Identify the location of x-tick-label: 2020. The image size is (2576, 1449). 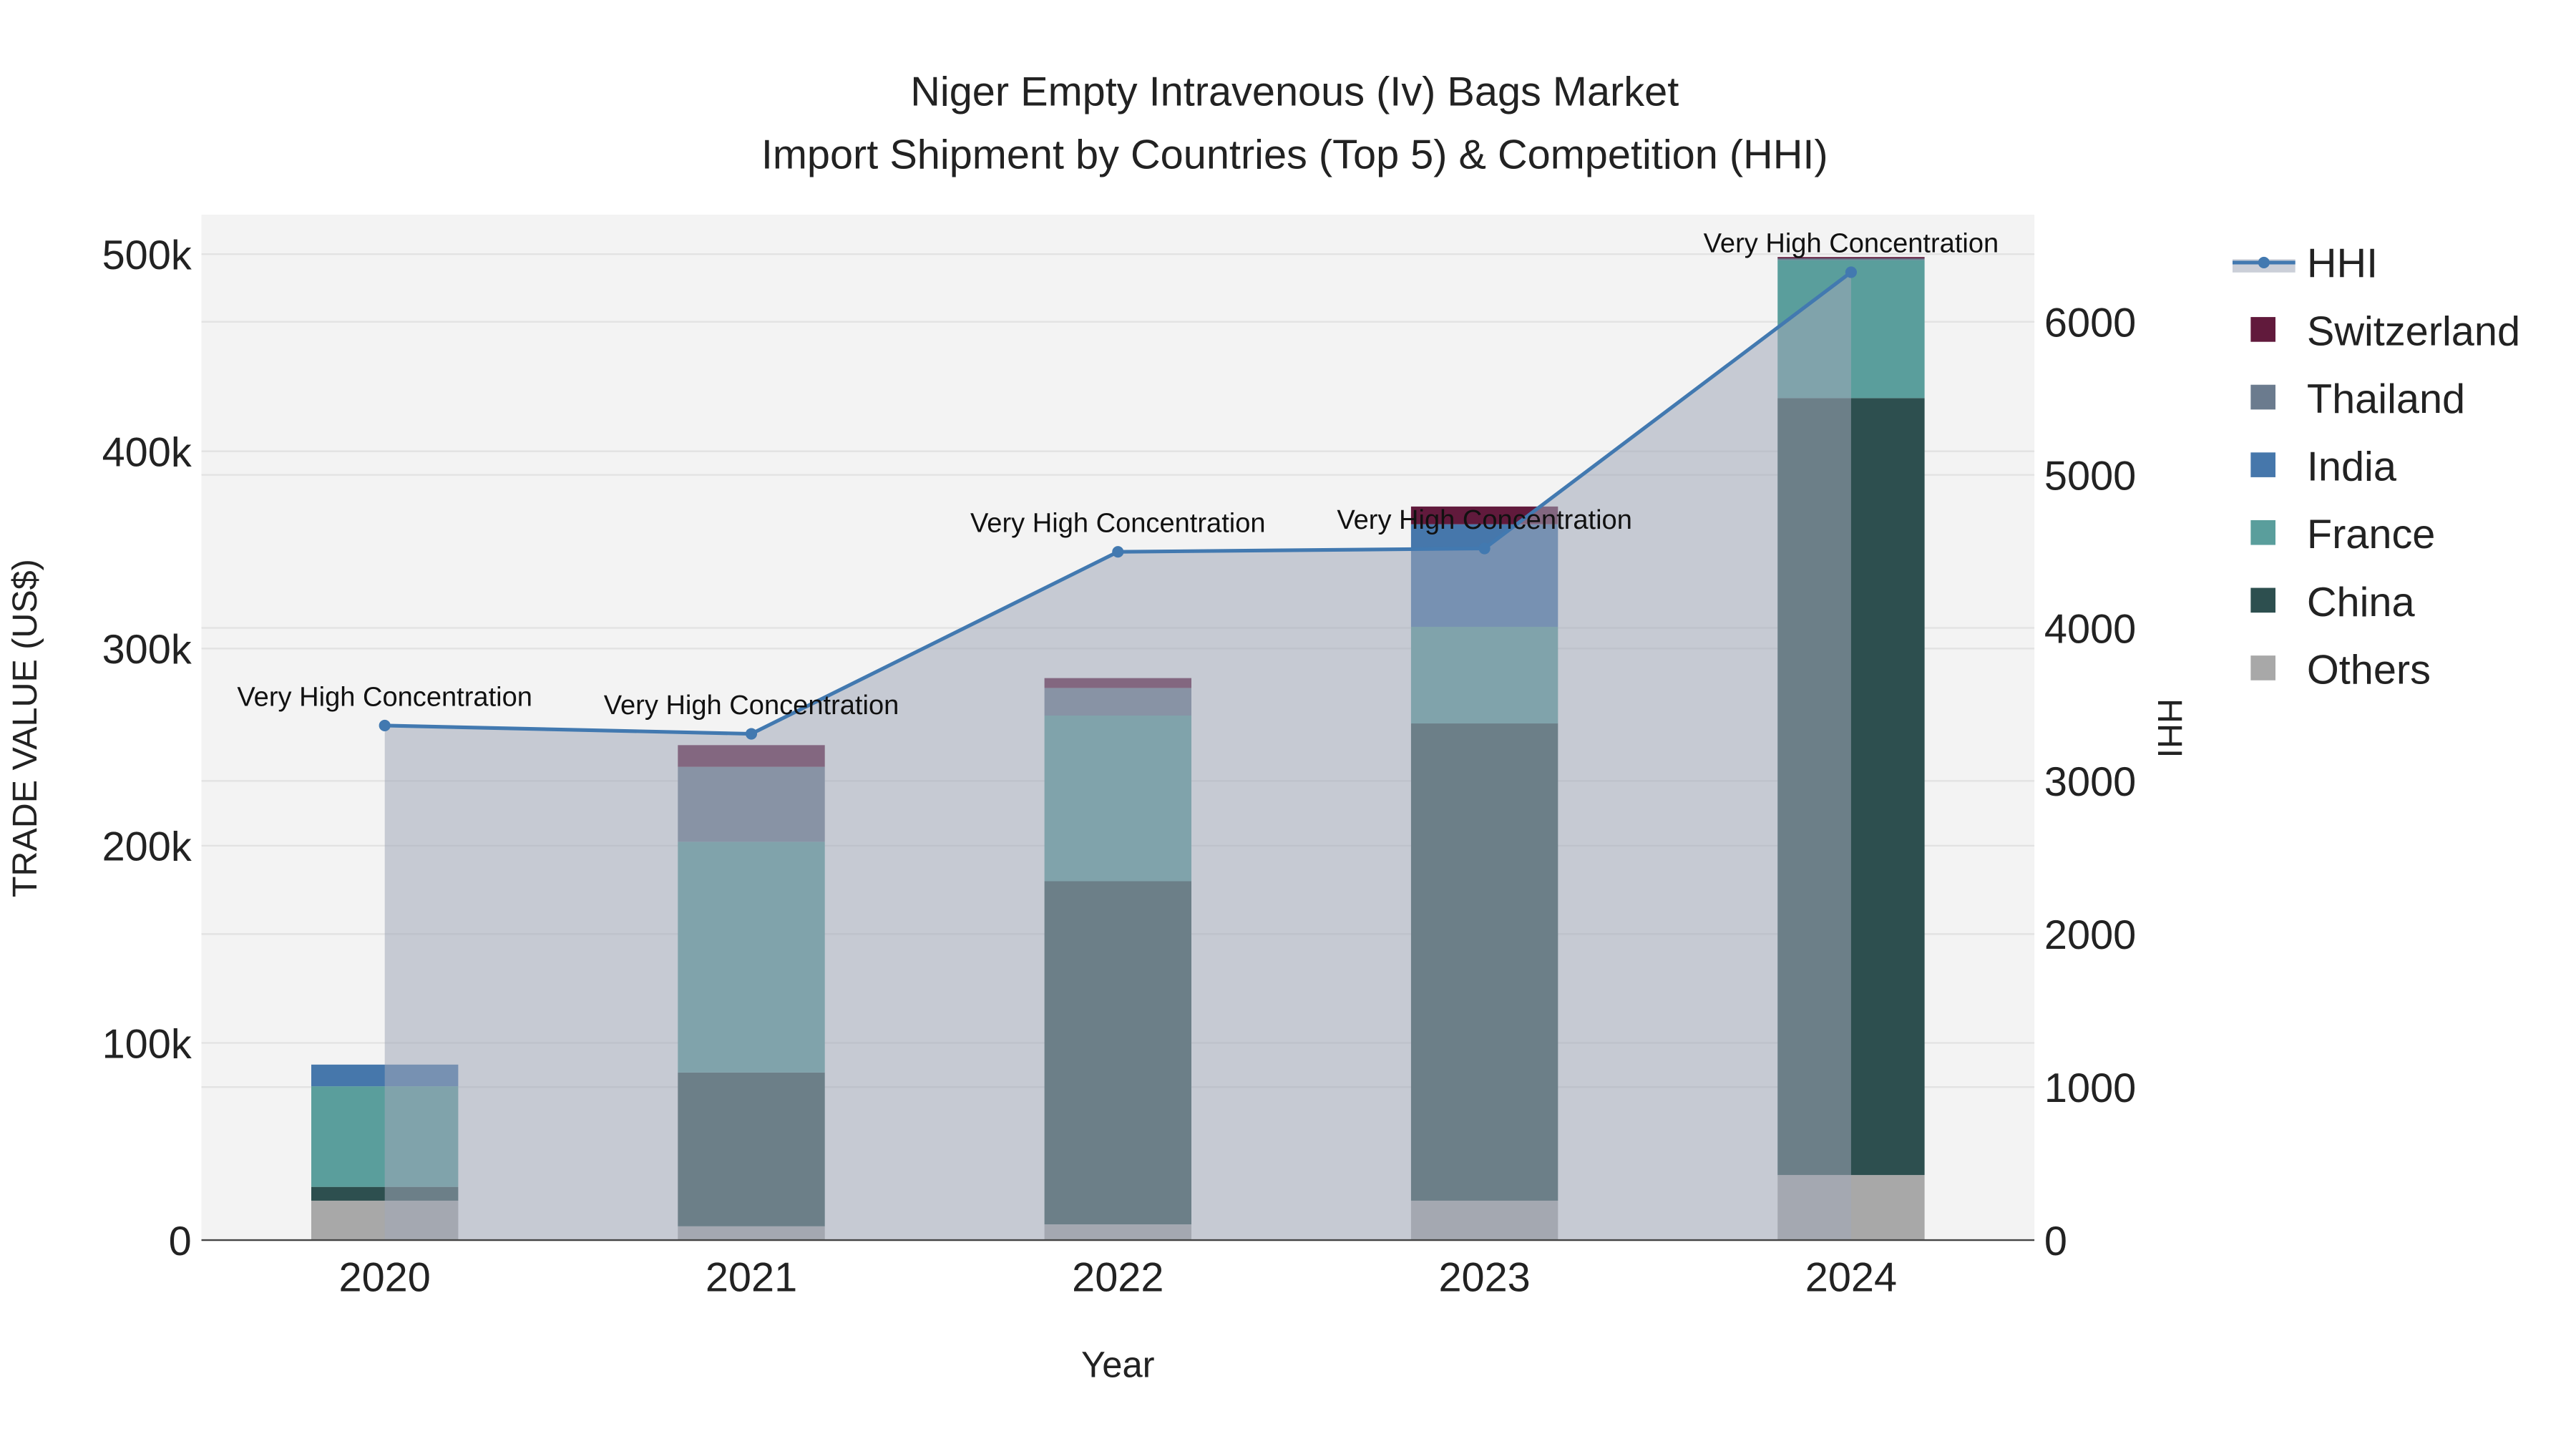
(385, 1278).